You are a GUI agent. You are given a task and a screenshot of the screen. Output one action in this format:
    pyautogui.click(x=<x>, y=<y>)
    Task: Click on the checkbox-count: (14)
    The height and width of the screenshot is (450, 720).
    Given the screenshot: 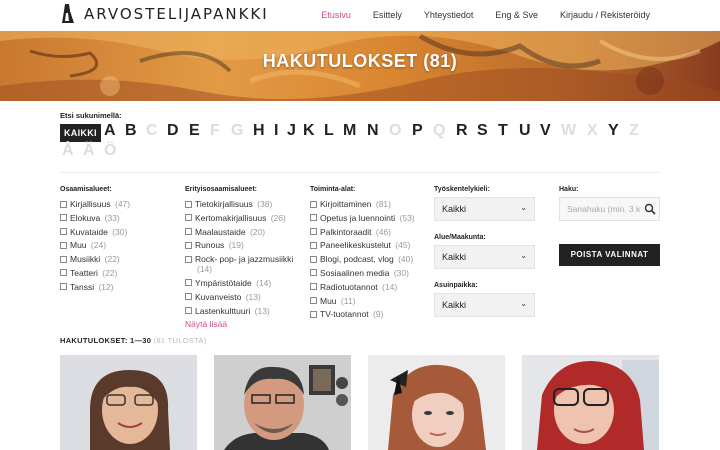 What is the action you would take?
    pyautogui.click(x=390, y=286)
    